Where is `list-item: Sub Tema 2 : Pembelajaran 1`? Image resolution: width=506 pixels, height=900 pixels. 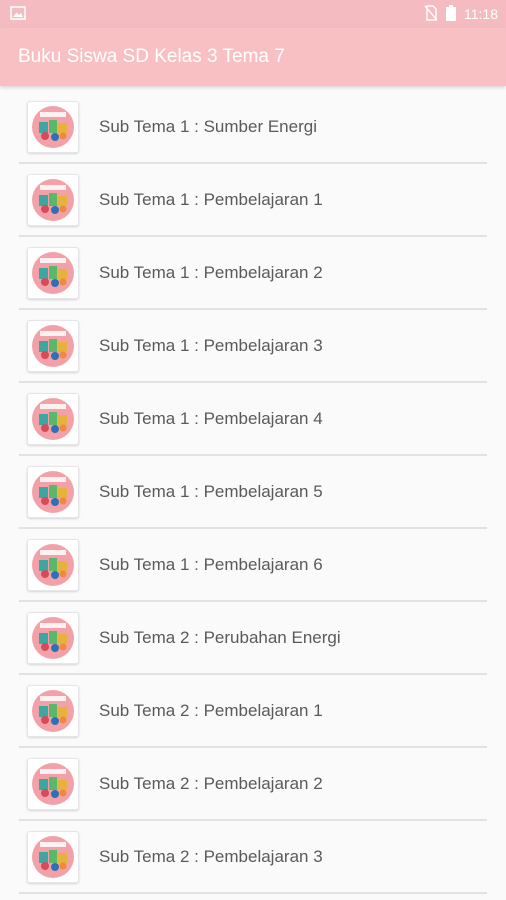
list-item: Sub Tema 2 : Pembelajaran 1 is located at coordinates (253, 711).